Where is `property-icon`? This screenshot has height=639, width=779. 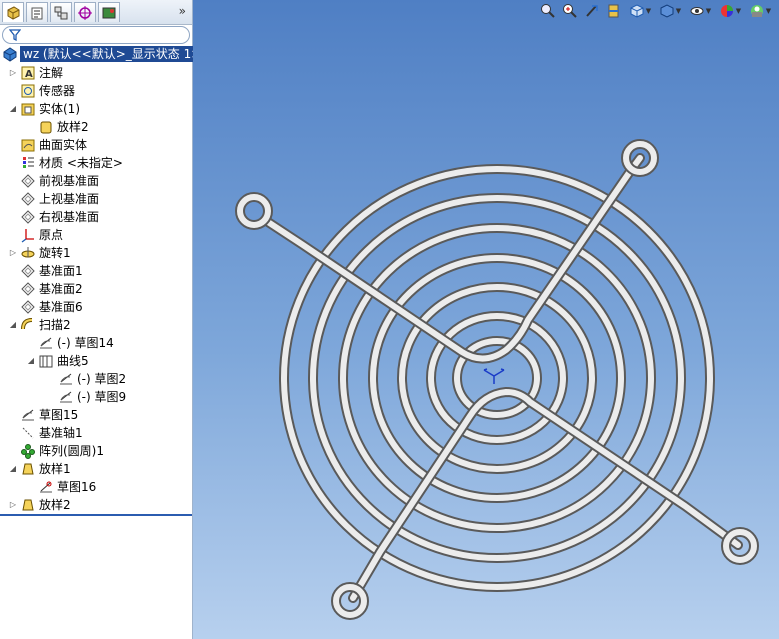
property-icon is located at coordinates (37, 13).